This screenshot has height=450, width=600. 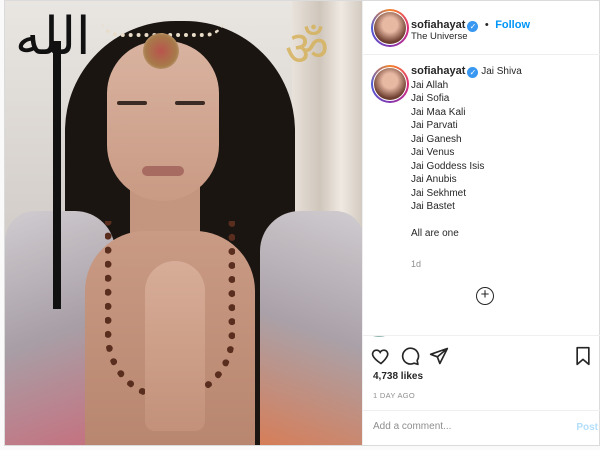 I want to click on caption-line: Jai Venus, so click(x=433, y=152).